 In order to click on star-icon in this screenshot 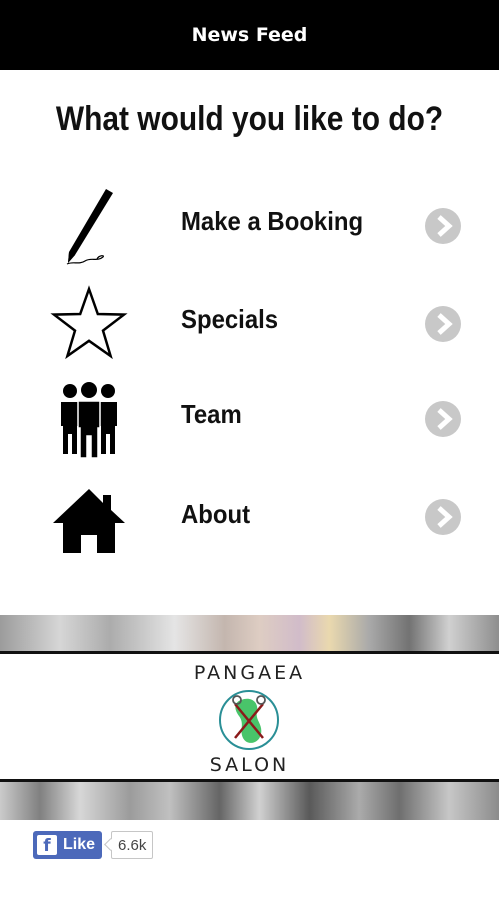, I will do `click(89, 323)`.